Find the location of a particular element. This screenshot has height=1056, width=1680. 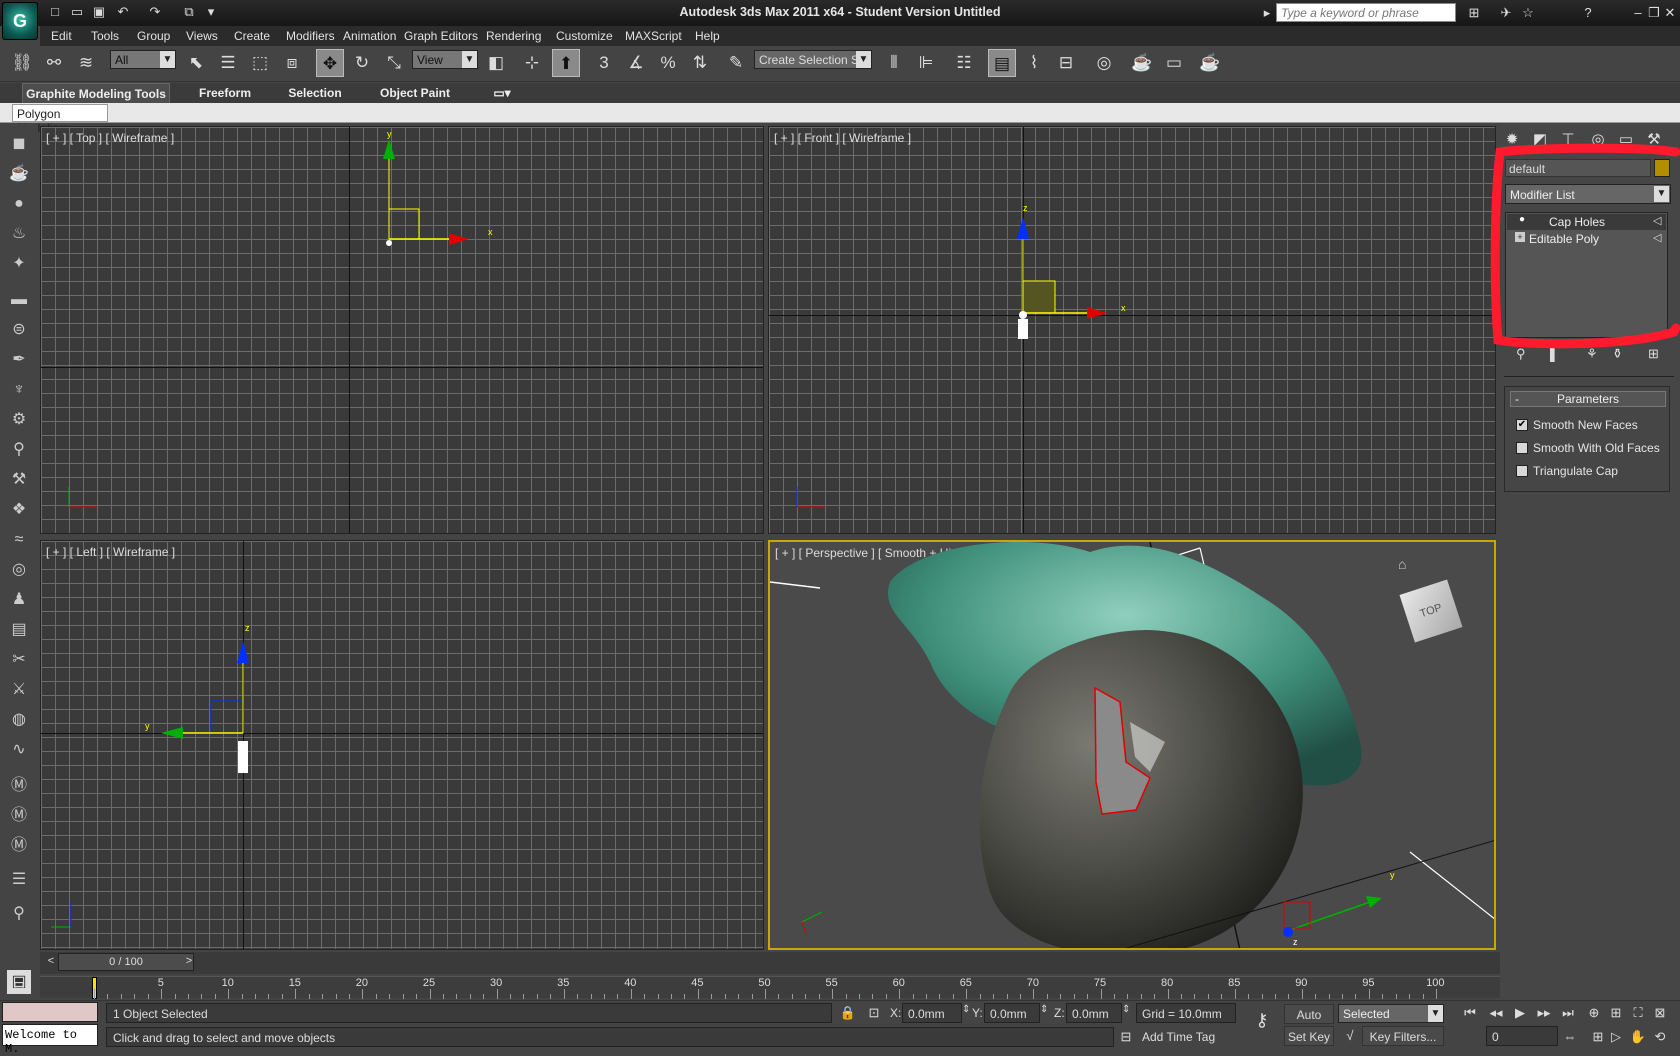

move-gizmo-front is located at coordinates (1059, 277).